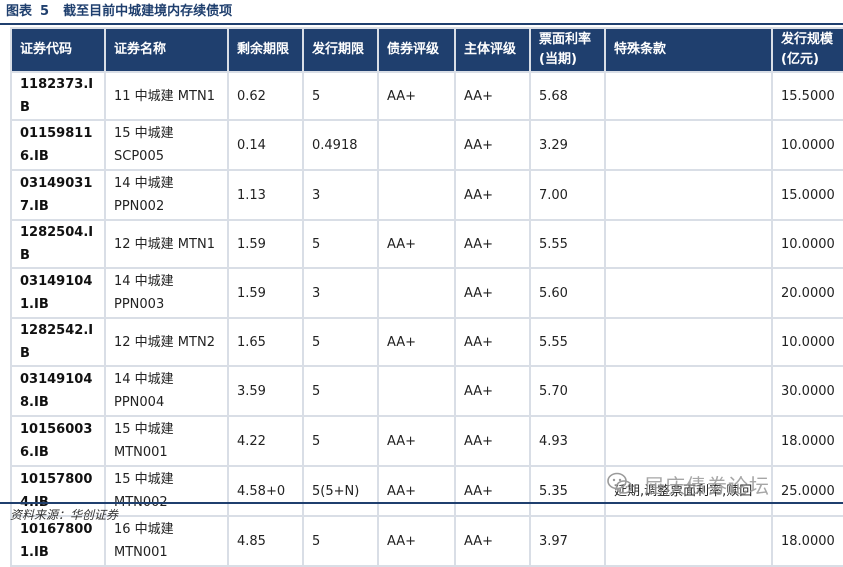 The image size is (843, 567). What do you see at coordinates (567, 391) in the screenshot?
I see `table-cell: 5.70` at bounding box center [567, 391].